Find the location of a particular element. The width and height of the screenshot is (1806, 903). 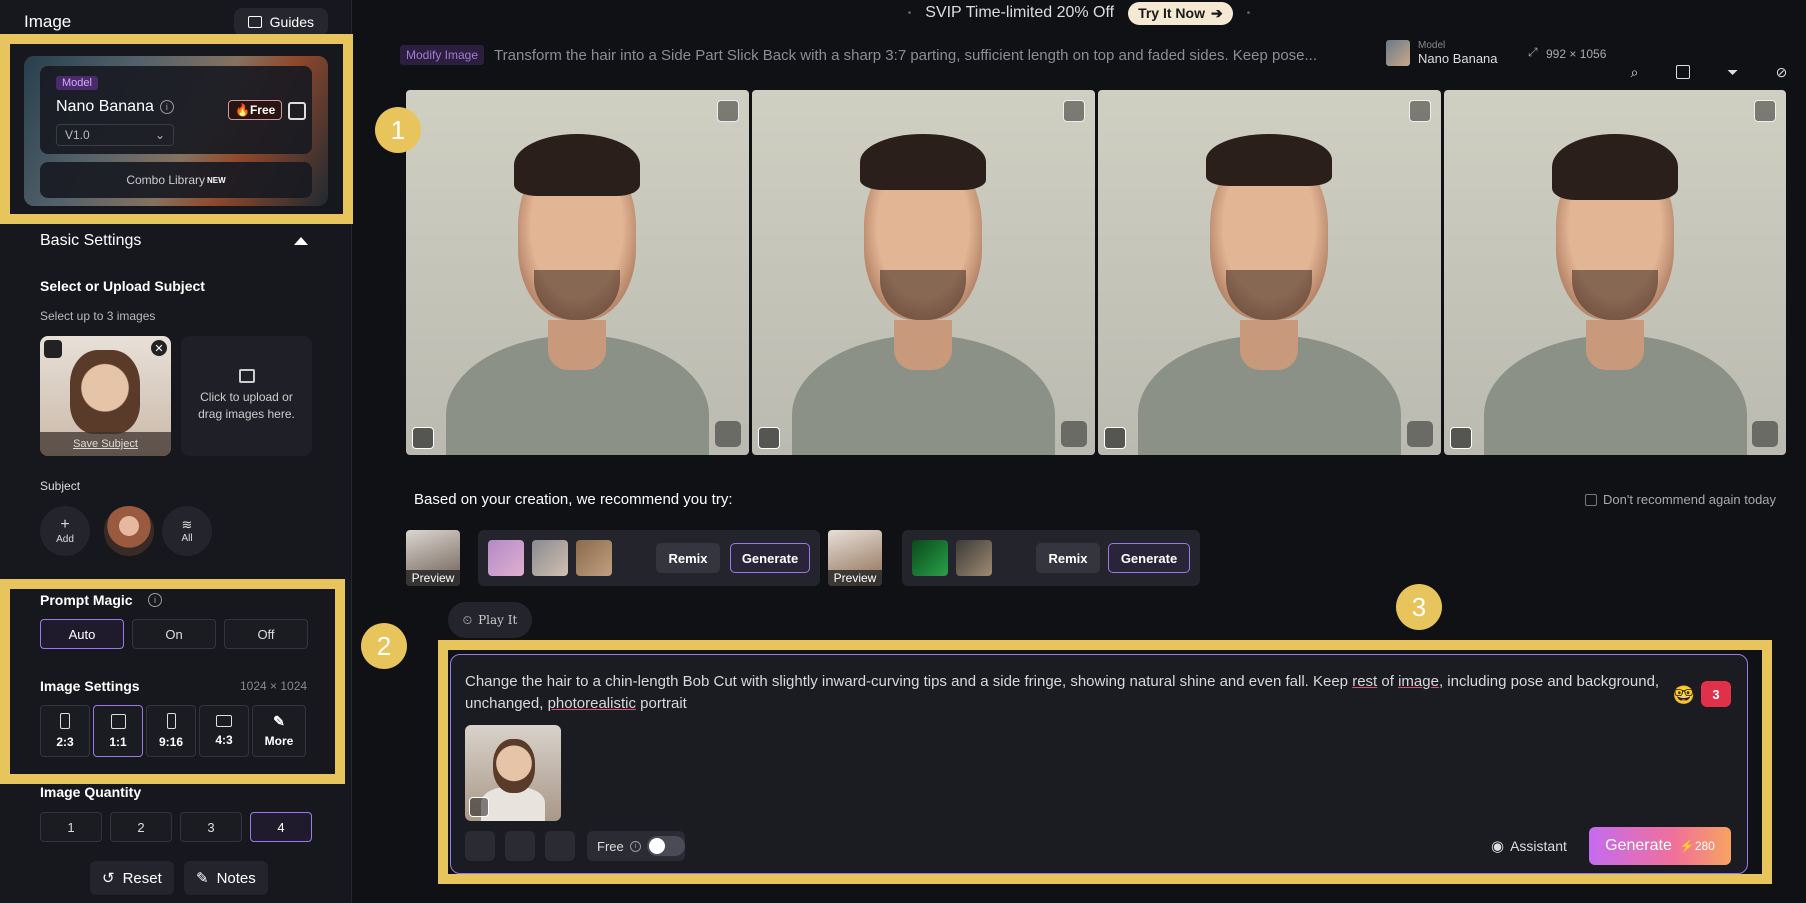

model-name: Nano Banana i is located at coordinates (115, 107).